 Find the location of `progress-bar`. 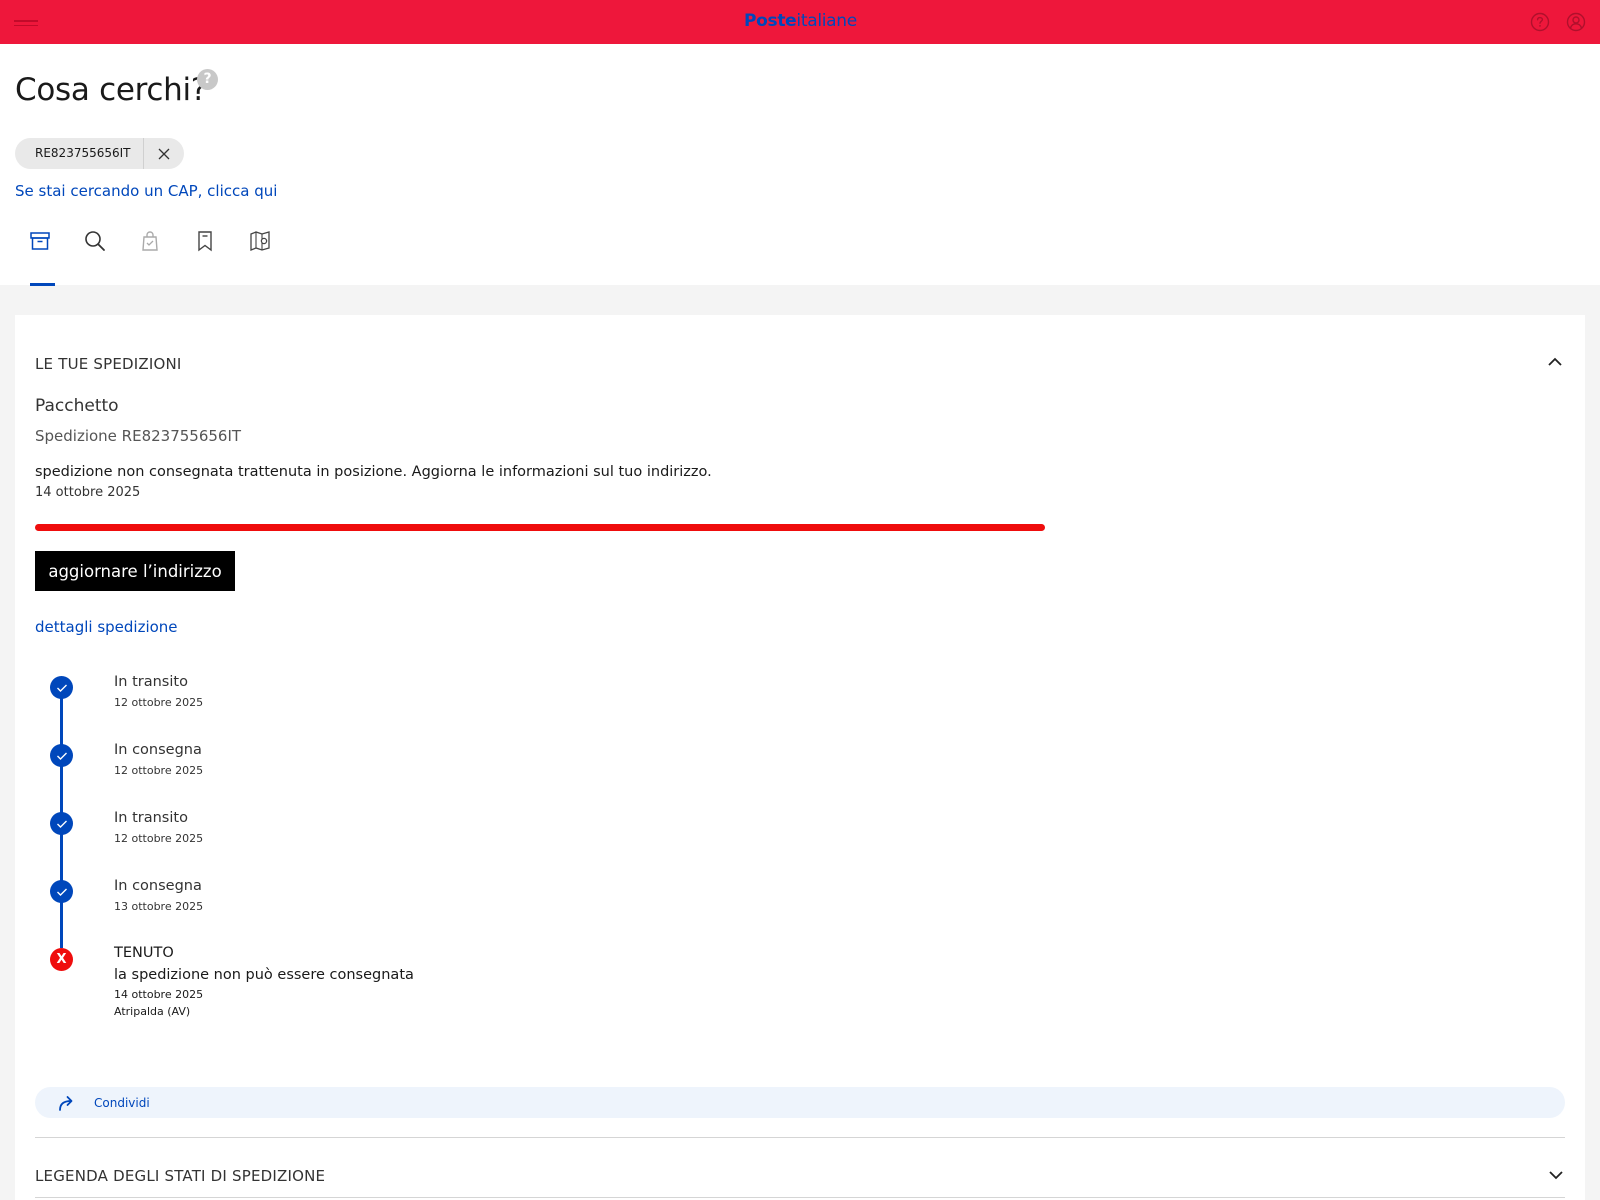

progress-bar is located at coordinates (540, 527).